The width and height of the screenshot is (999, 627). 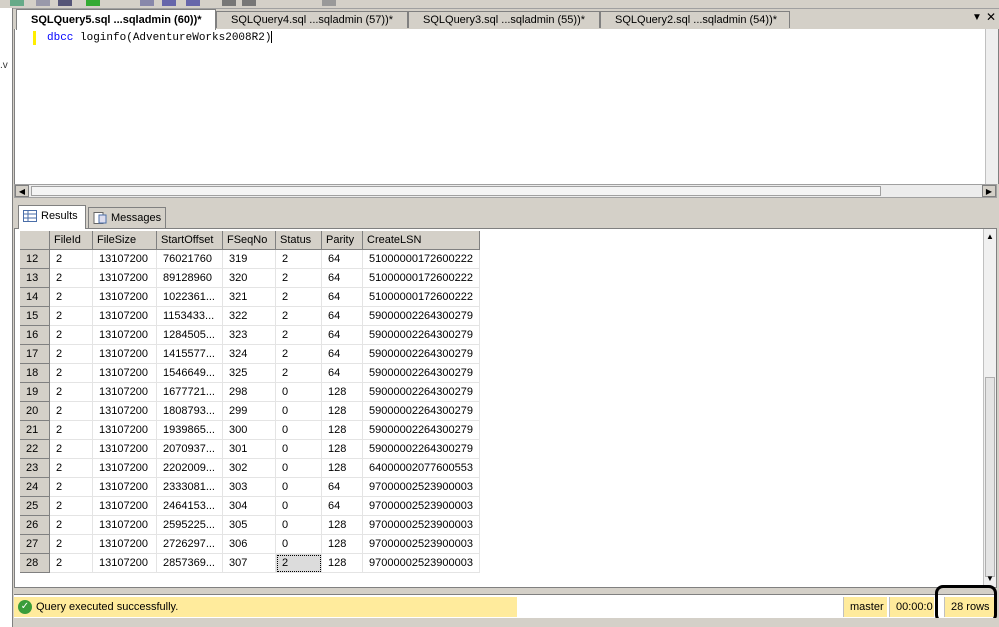 What do you see at coordinates (249, 525) in the screenshot?
I see `grid-cell: 305` at bounding box center [249, 525].